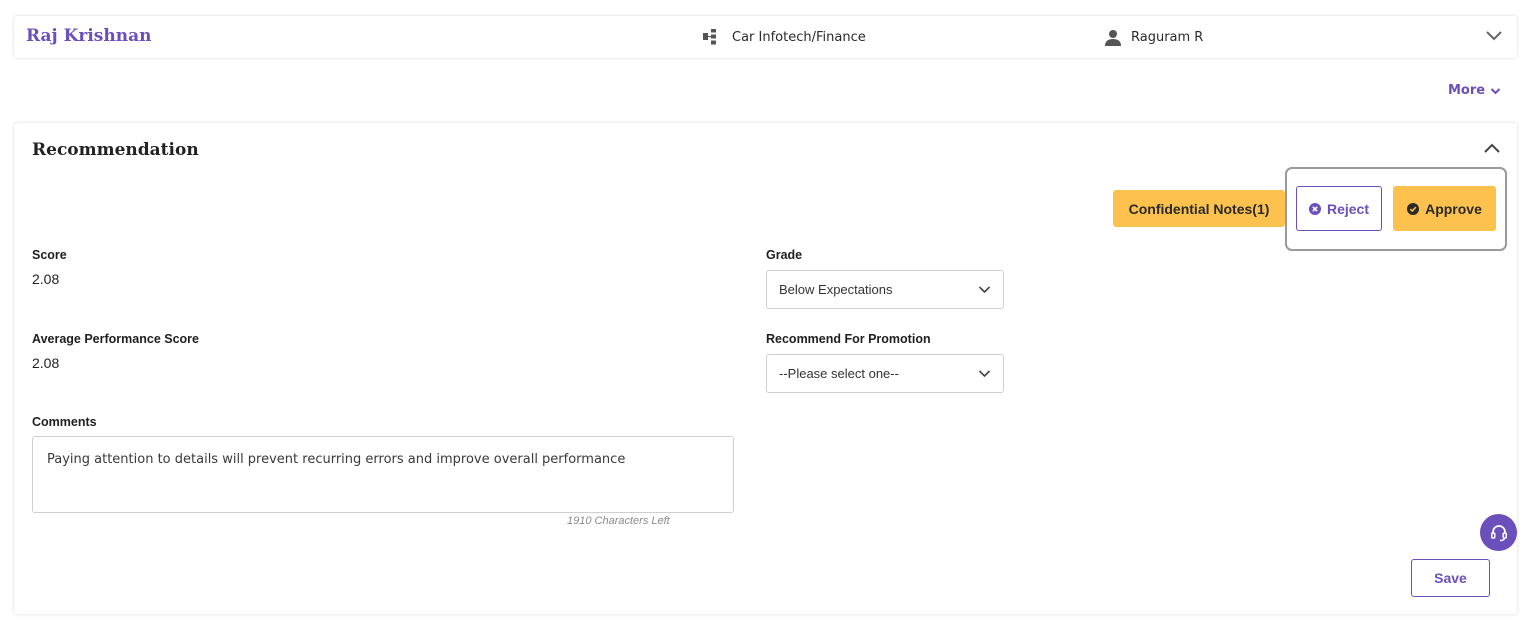  Describe the element at coordinates (618, 521) in the screenshot. I see `characters-left-counter: 1910 Characters Left` at that location.